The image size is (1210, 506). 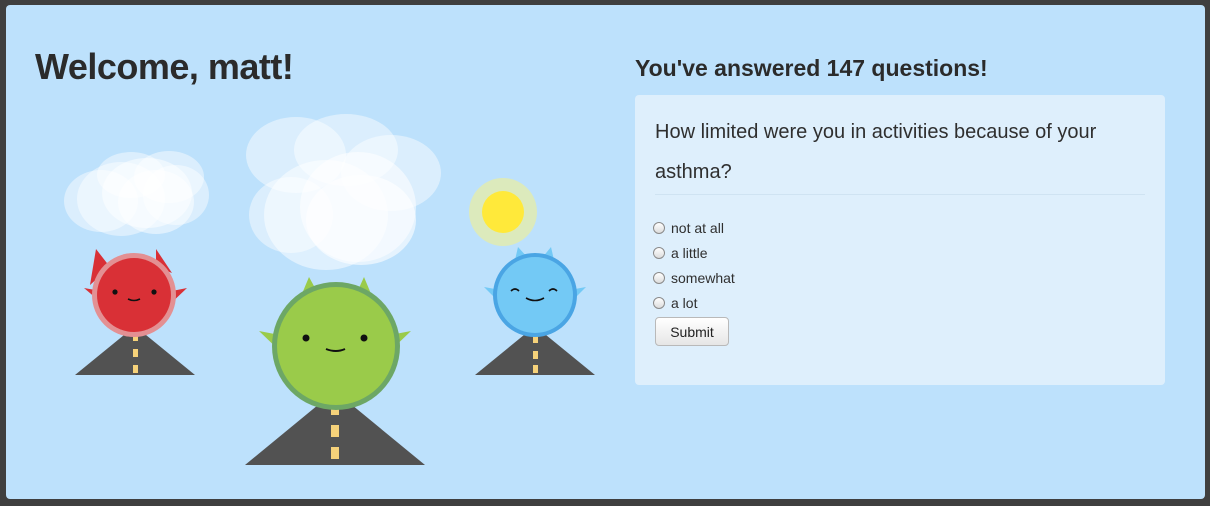 I want to click on option-not-at-all: not at all, so click(x=694, y=227).